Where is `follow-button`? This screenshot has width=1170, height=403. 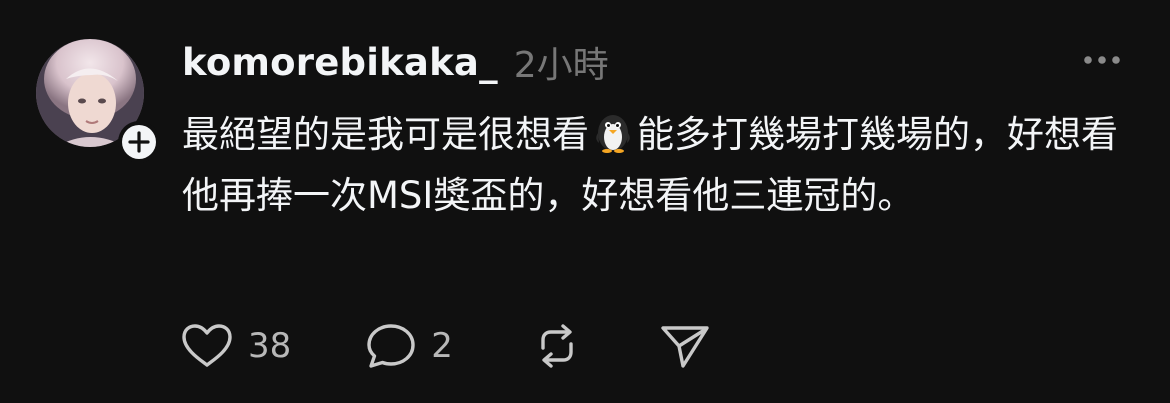 follow-button is located at coordinates (139, 142).